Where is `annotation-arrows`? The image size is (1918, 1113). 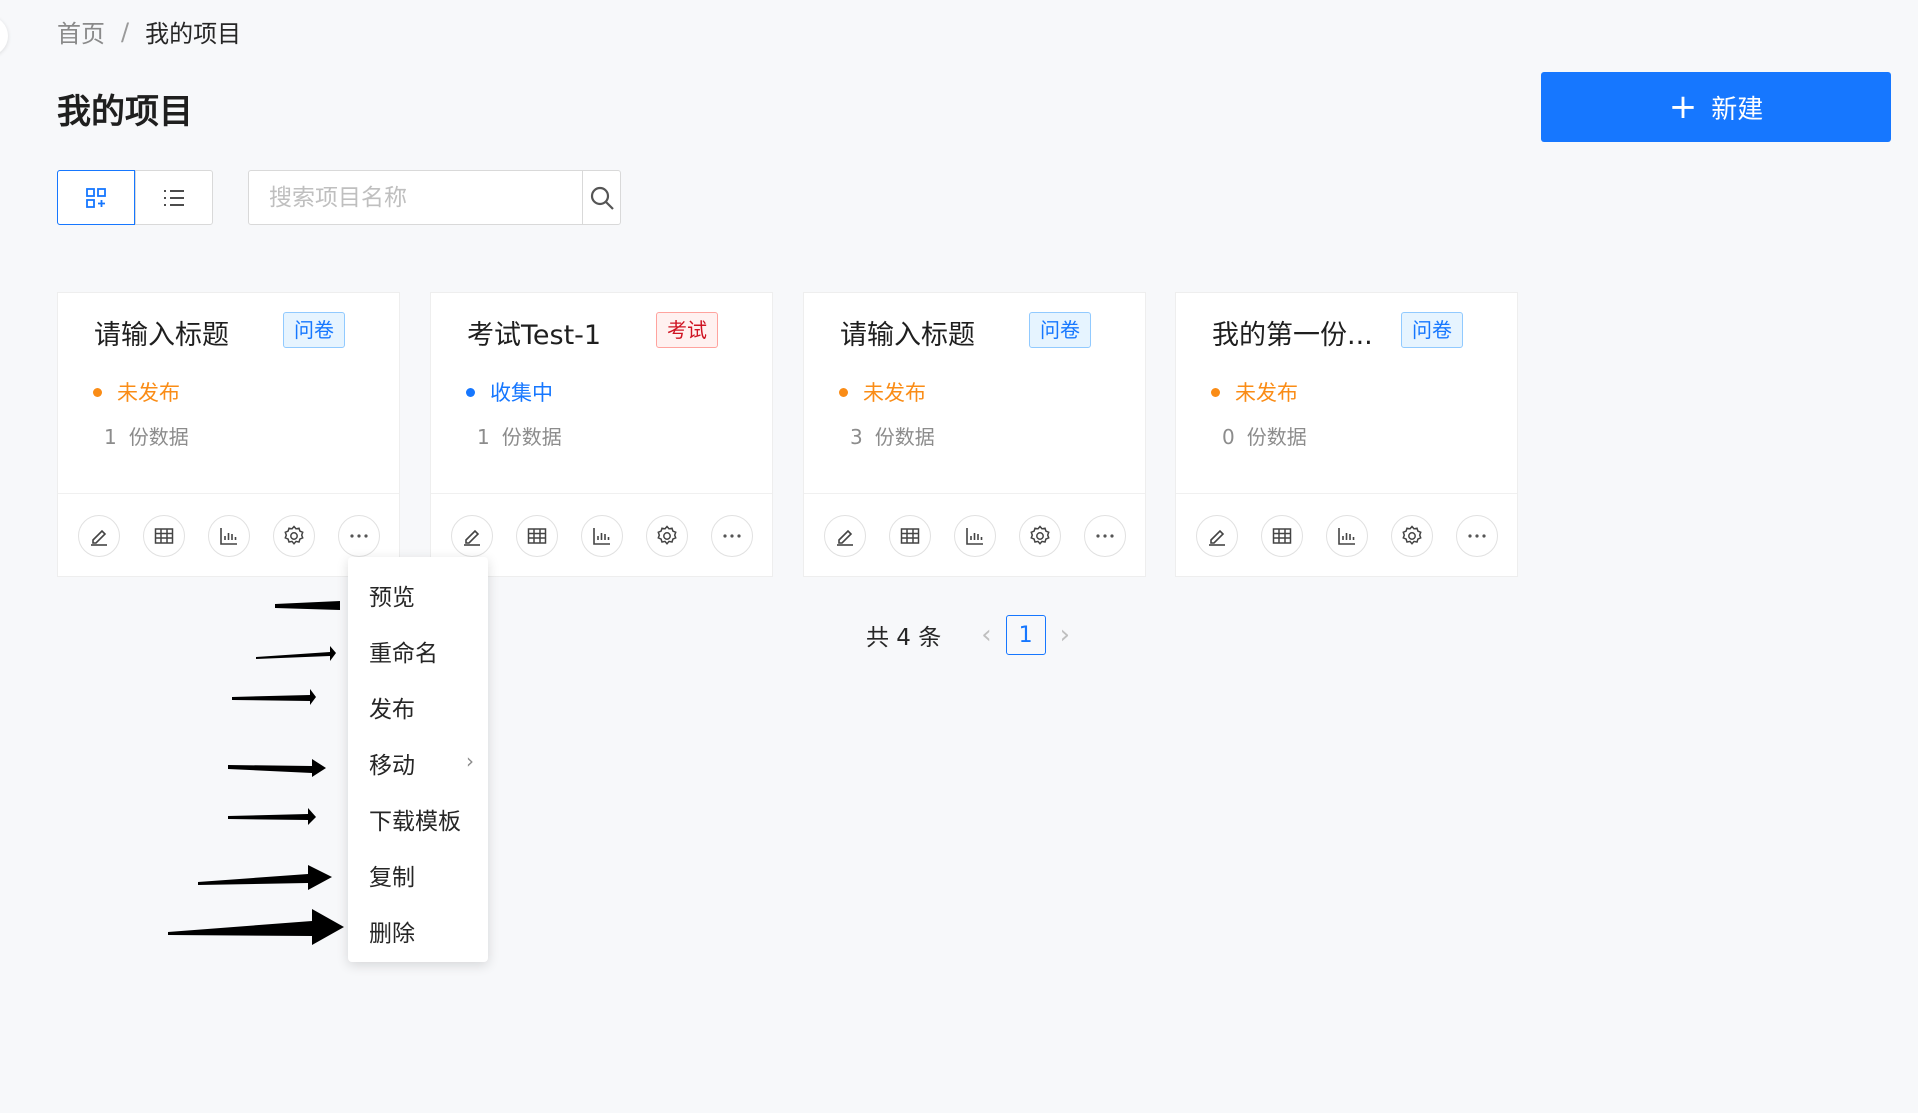
annotation-arrows is located at coordinates (256, 771).